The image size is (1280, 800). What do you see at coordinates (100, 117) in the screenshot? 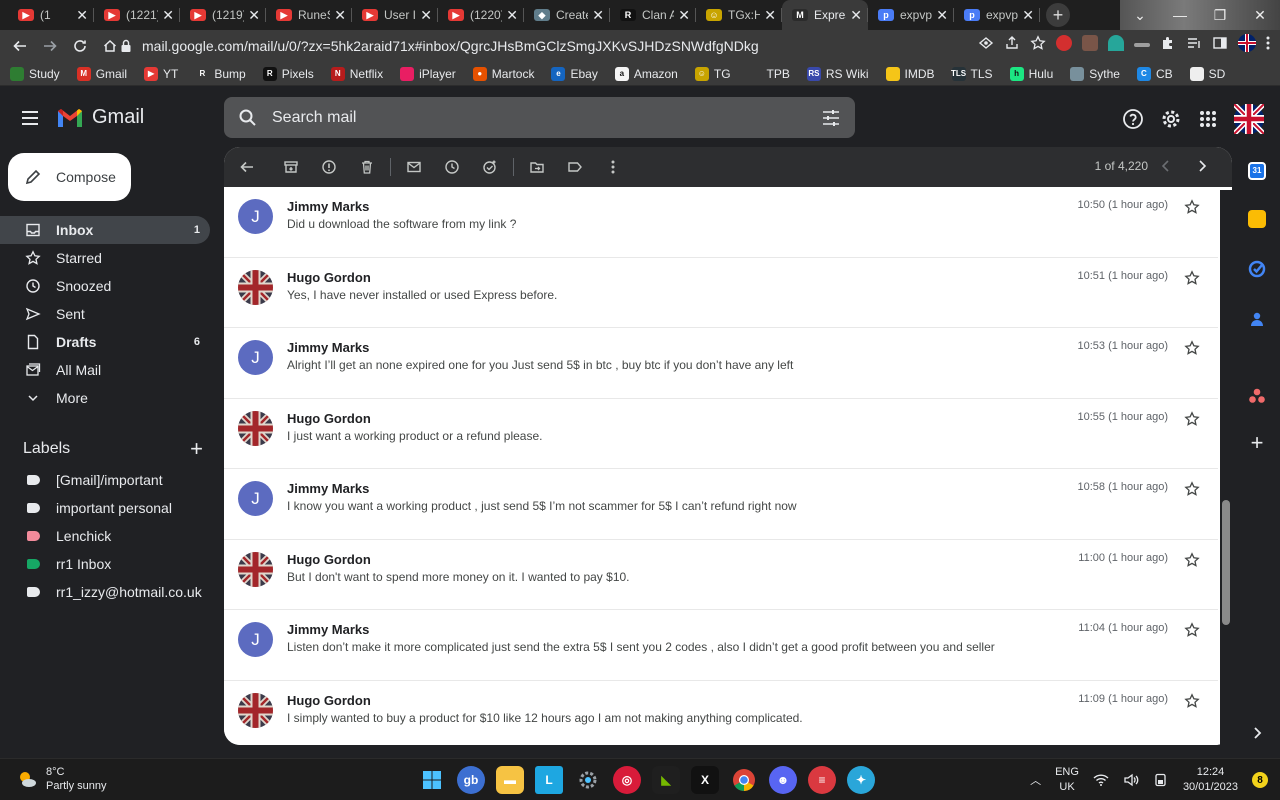
I see `gmail-logo: Gmail` at bounding box center [100, 117].